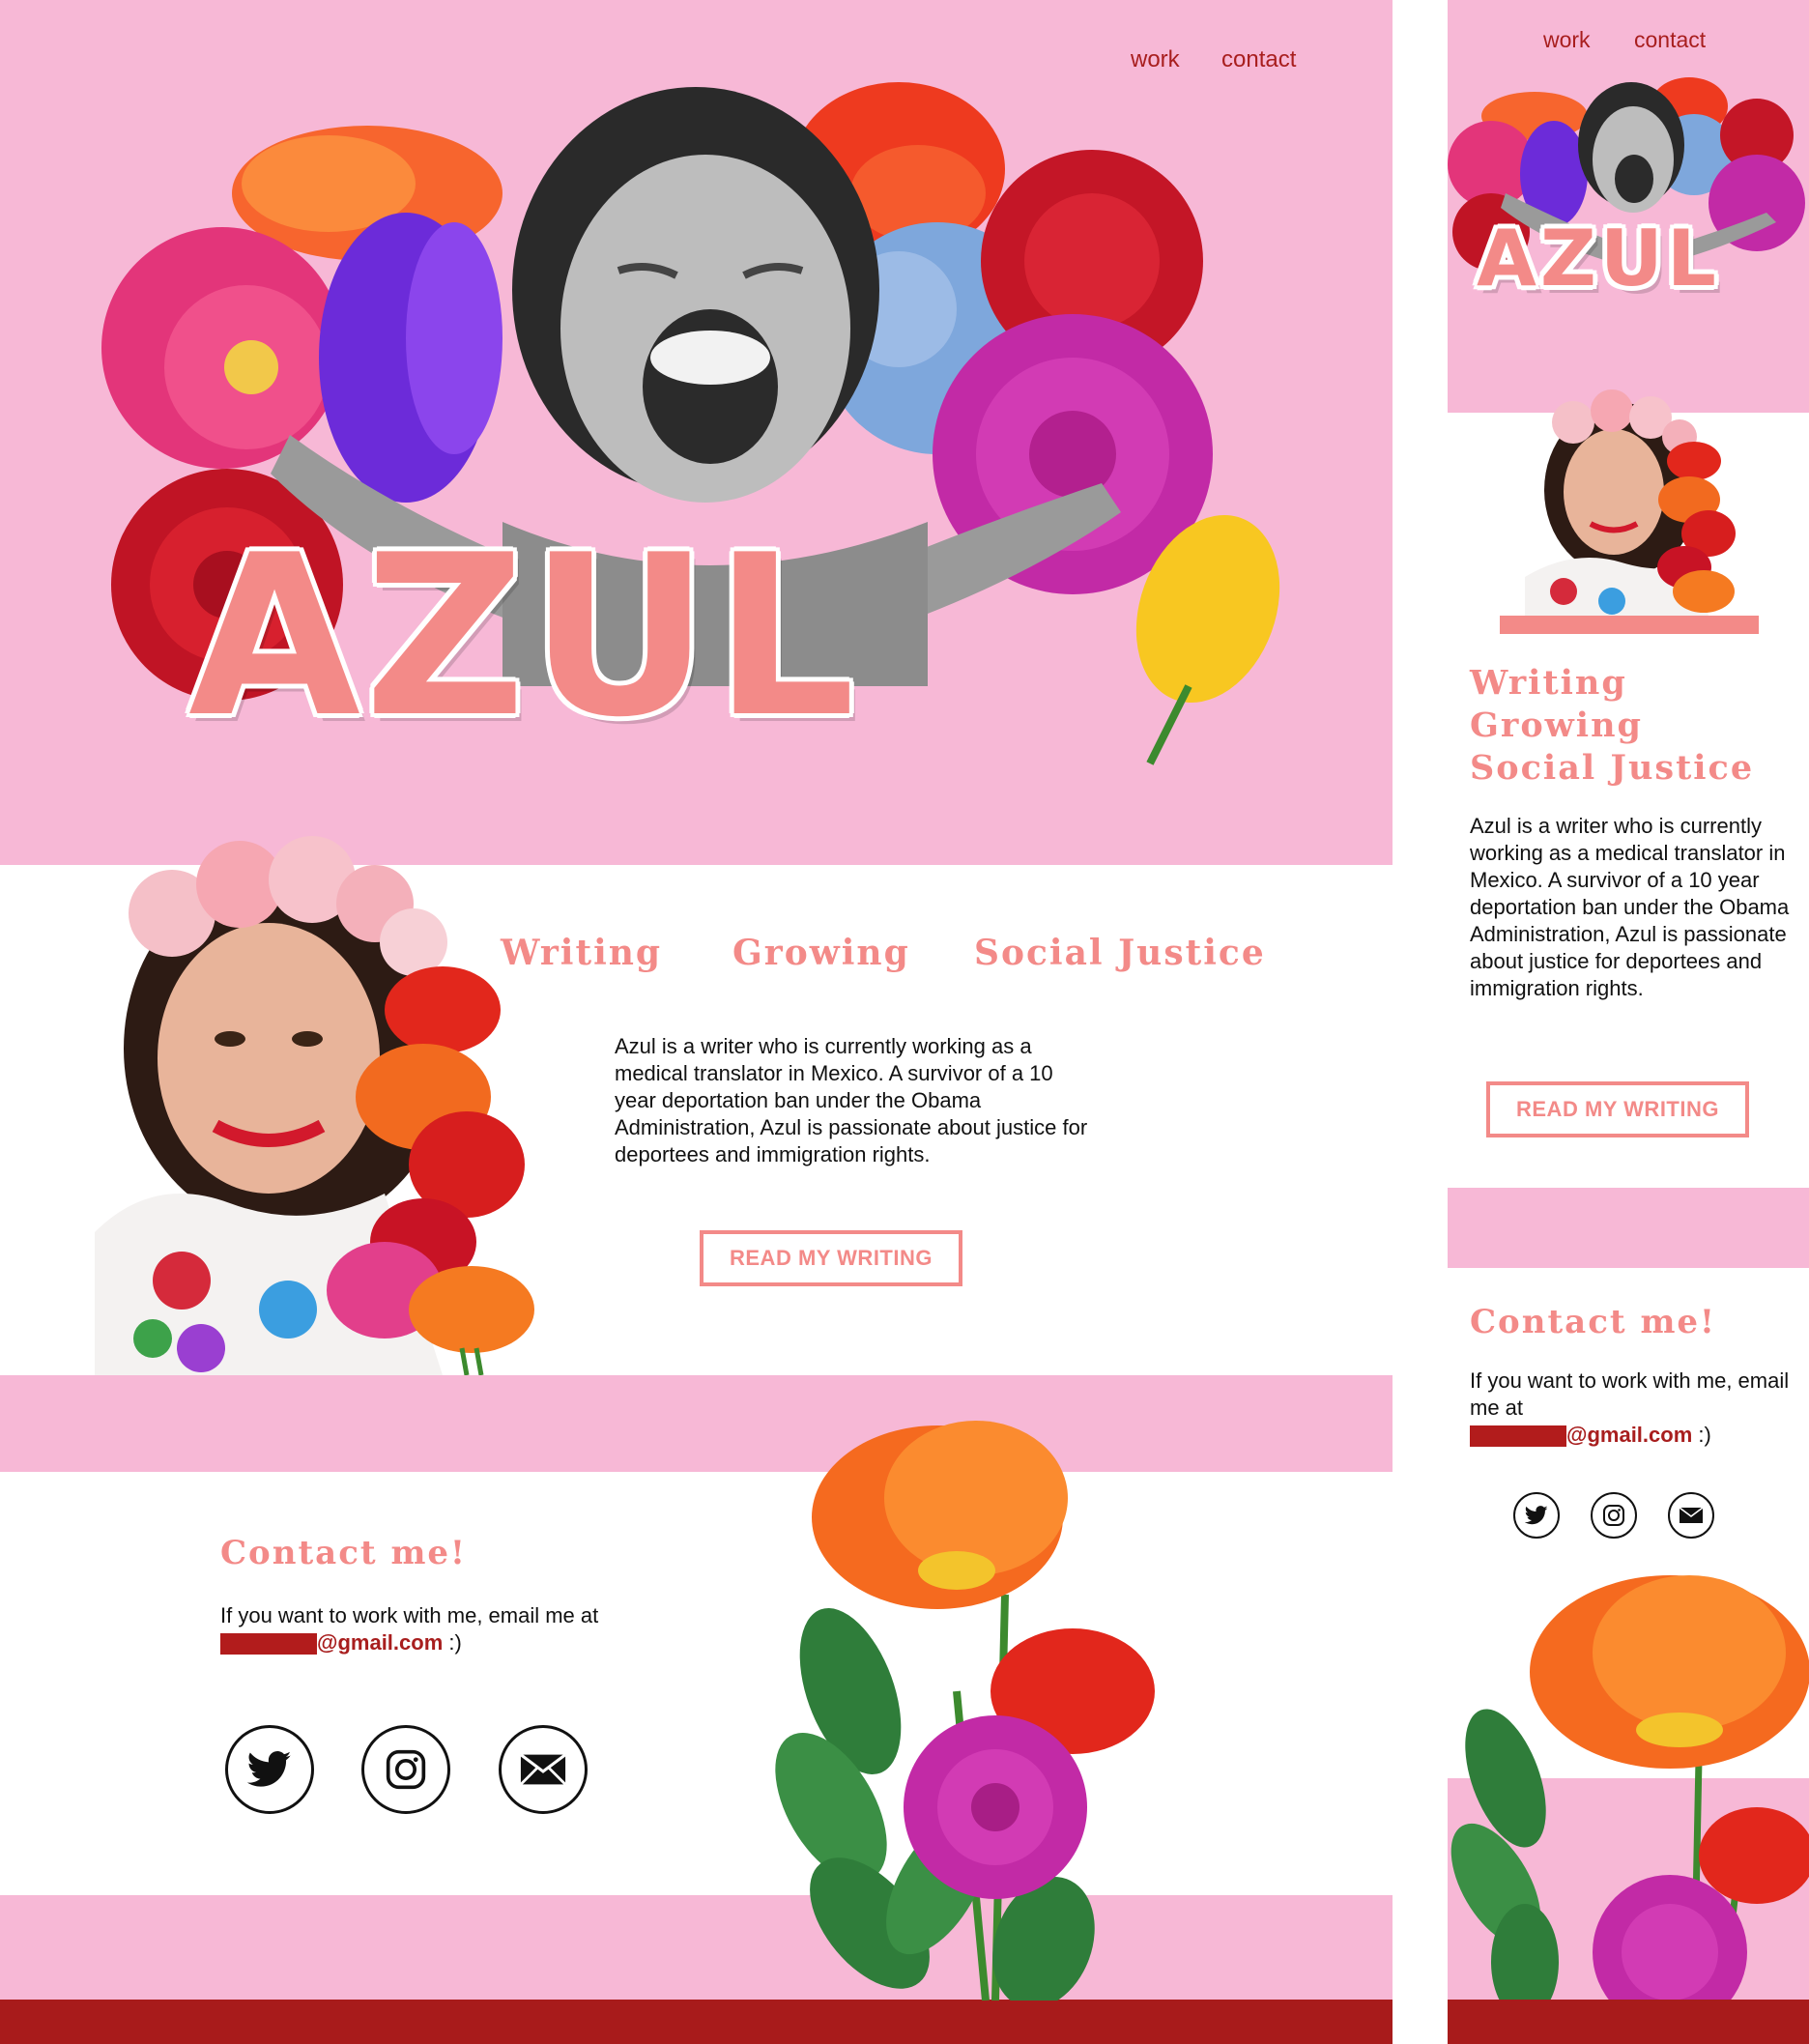 This screenshot has width=1809, height=2044. I want to click on mobile-footer, so click(1628, 2022).